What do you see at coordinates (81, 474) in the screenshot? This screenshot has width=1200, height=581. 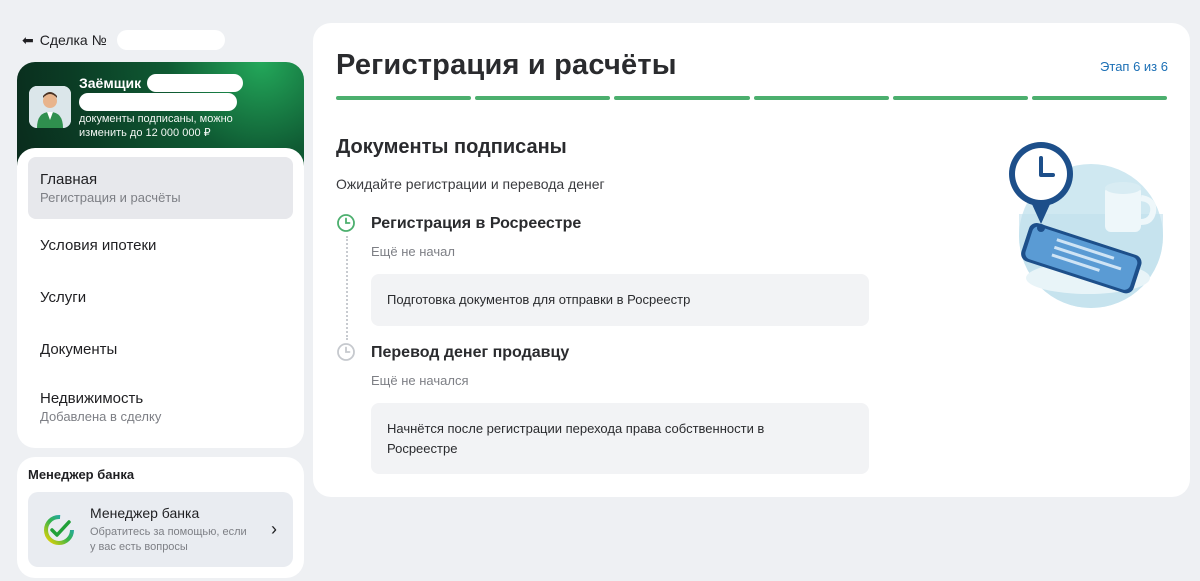 I see `manager-section-title: Менеджер банка` at bounding box center [81, 474].